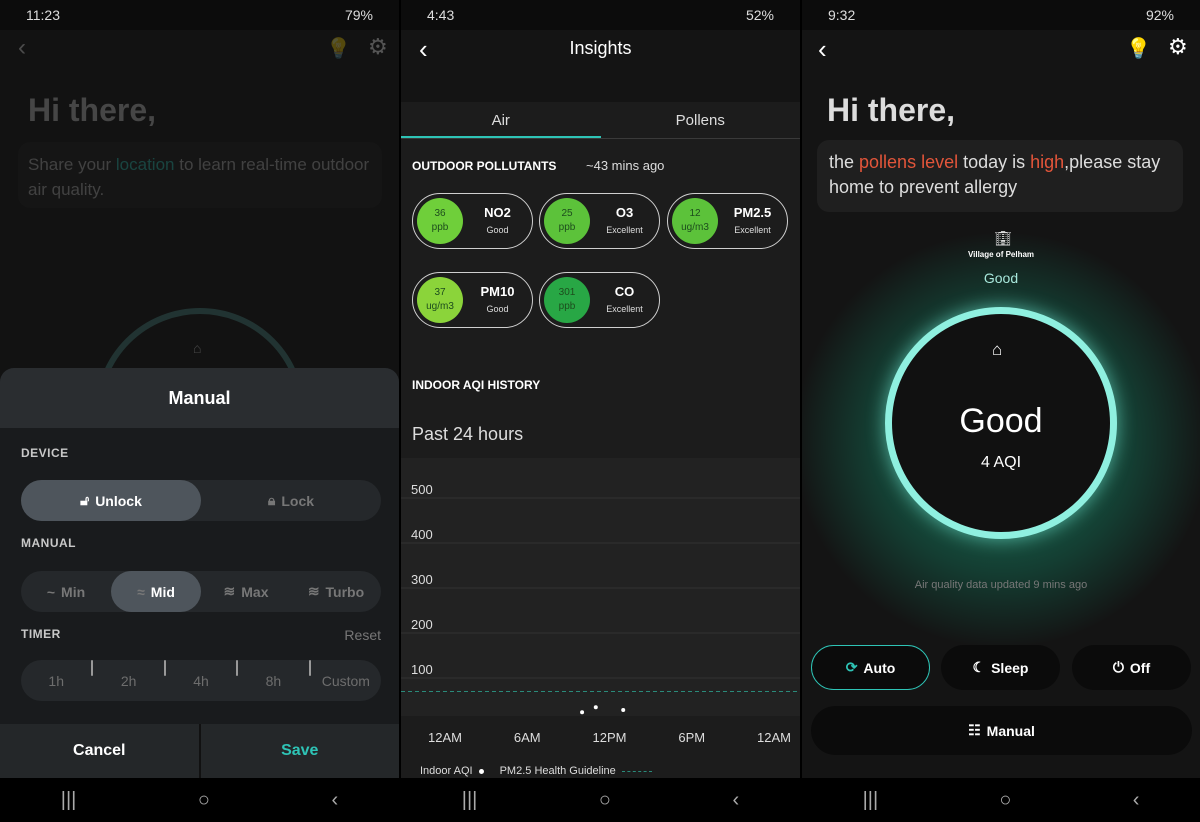  I want to click on status-bar: 11:23 79%, so click(199, 15).